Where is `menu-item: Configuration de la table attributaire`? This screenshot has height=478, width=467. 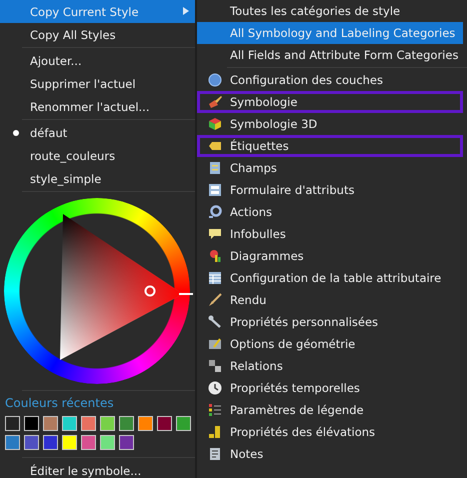
menu-item: Configuration de la table attributaire is located at coordinates (330, 278).